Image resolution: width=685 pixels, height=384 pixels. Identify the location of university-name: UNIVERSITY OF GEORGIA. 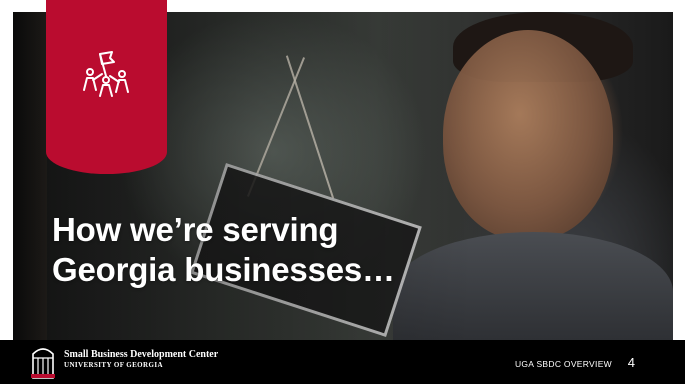
(113, 365).